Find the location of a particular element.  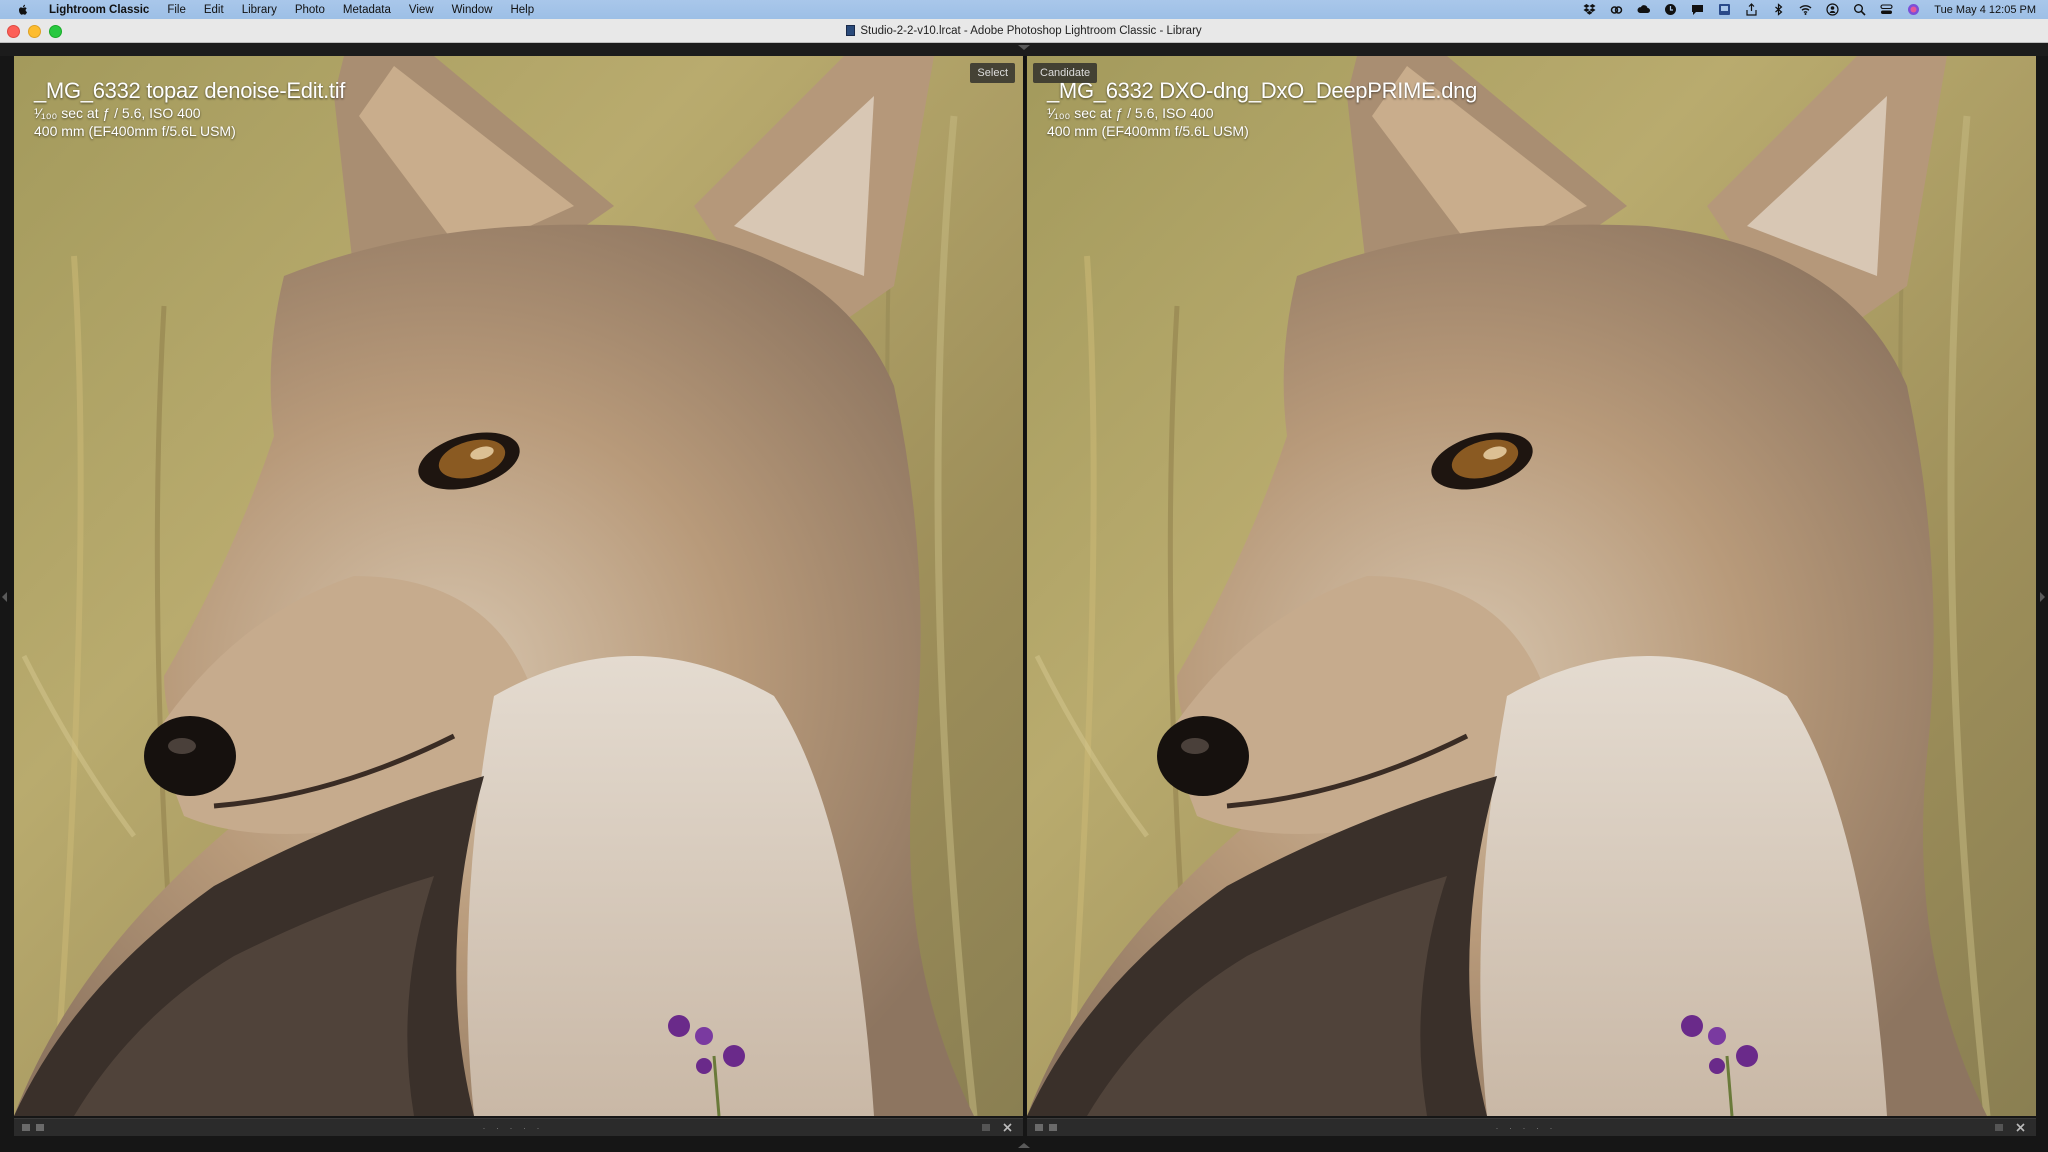

show-right-panel-arrow-icon is located at coordinates (2042, 597).